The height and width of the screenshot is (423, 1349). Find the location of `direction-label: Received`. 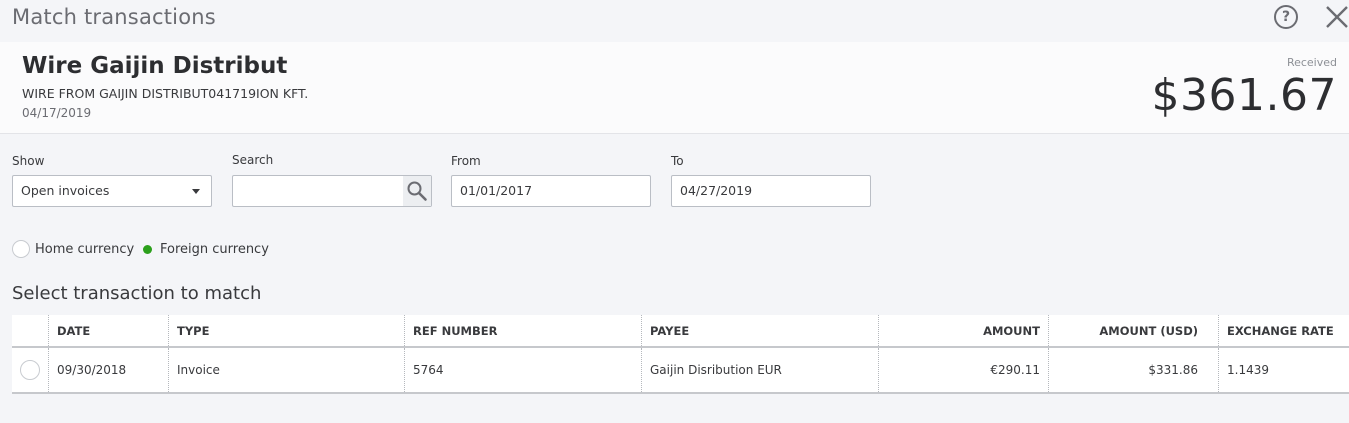

direction-label: Received is located at coordinates (1311, 62).